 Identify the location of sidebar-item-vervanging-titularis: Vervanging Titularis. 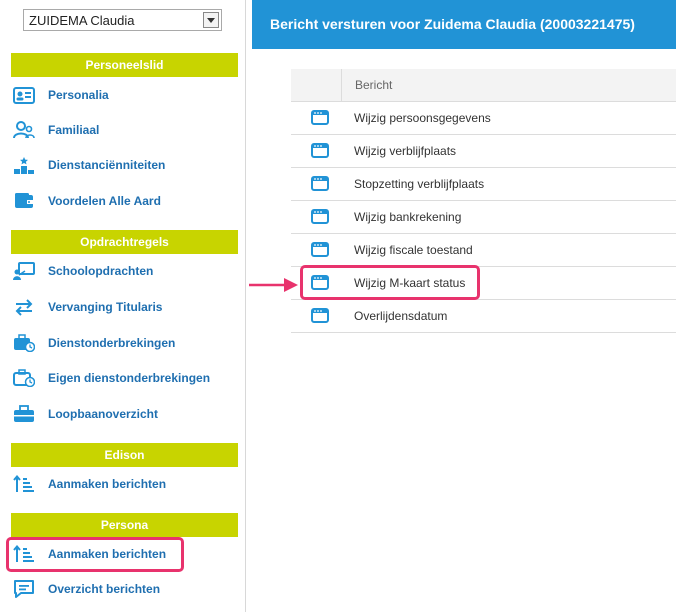
(124, 307).